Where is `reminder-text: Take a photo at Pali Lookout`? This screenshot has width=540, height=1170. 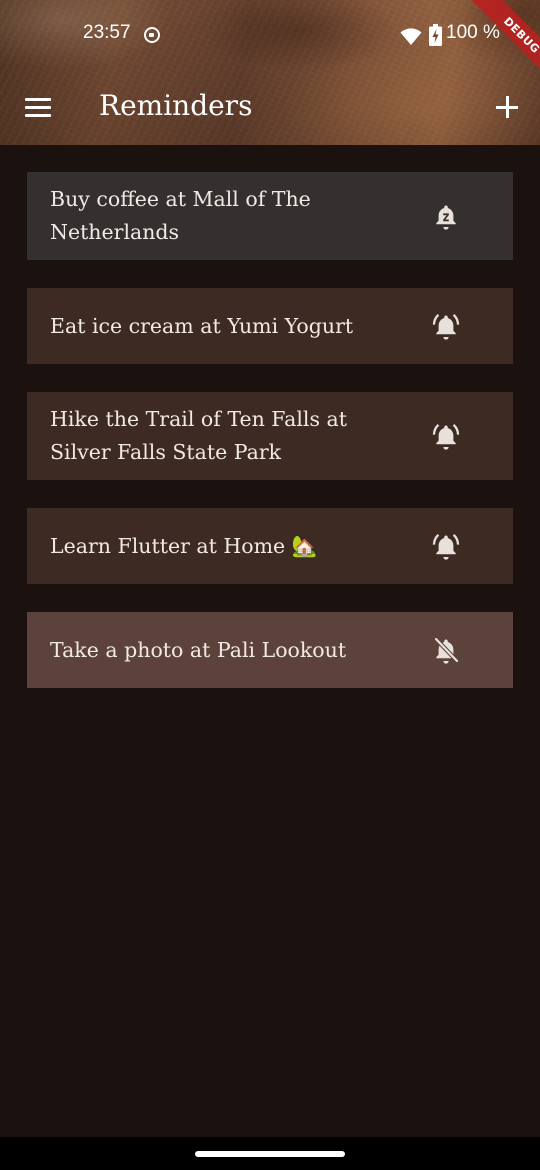
reminder-text: Take a photo at Pali Lookout is located at coordinates (198, 649).